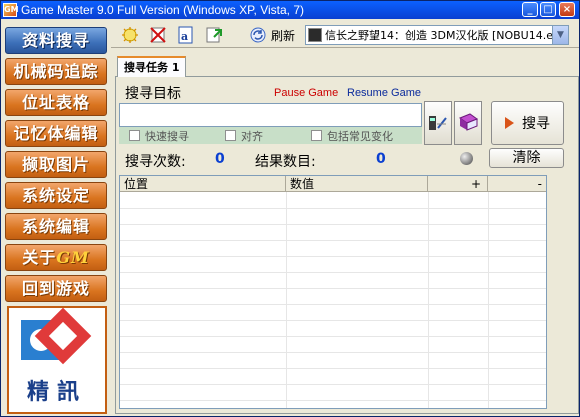  I want to click on common-changes-checkbox, so click(316, 135).